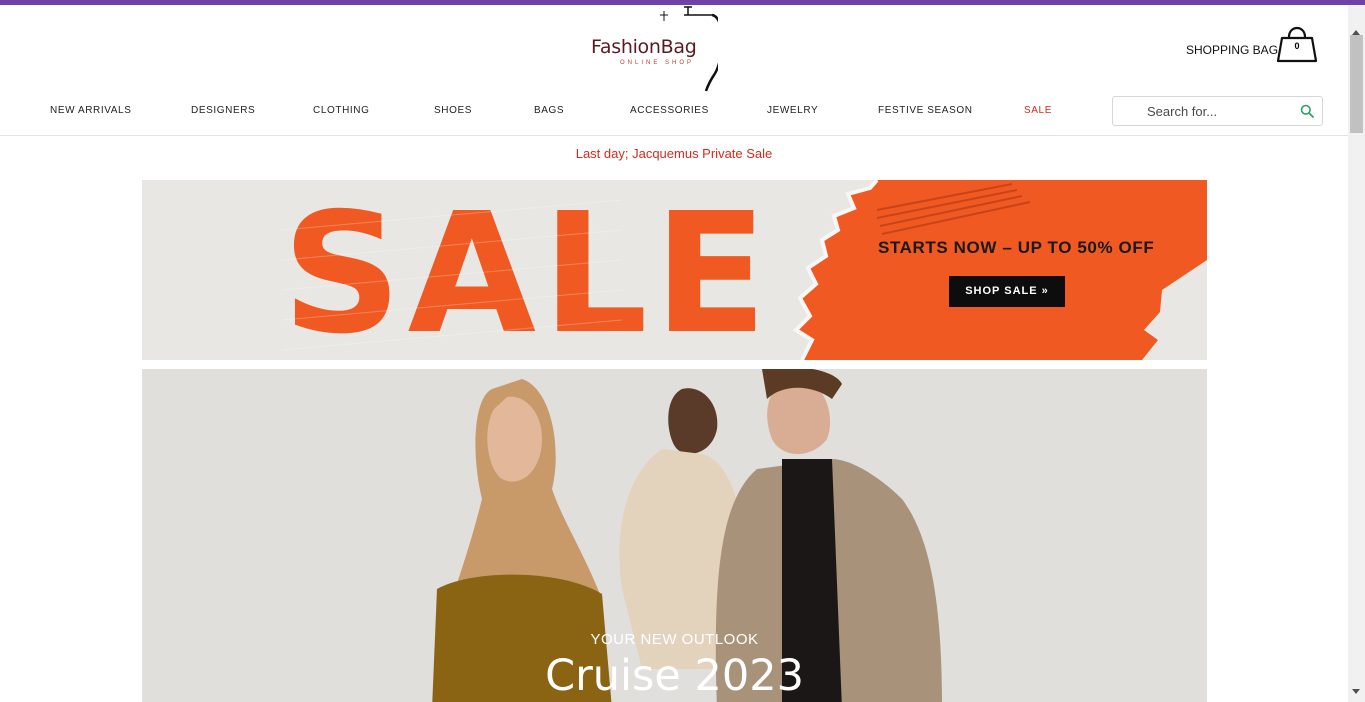 This screenshot has height=702, width=1365. I want to click on scroll-down-arrow-icon, so click(1356, 691).